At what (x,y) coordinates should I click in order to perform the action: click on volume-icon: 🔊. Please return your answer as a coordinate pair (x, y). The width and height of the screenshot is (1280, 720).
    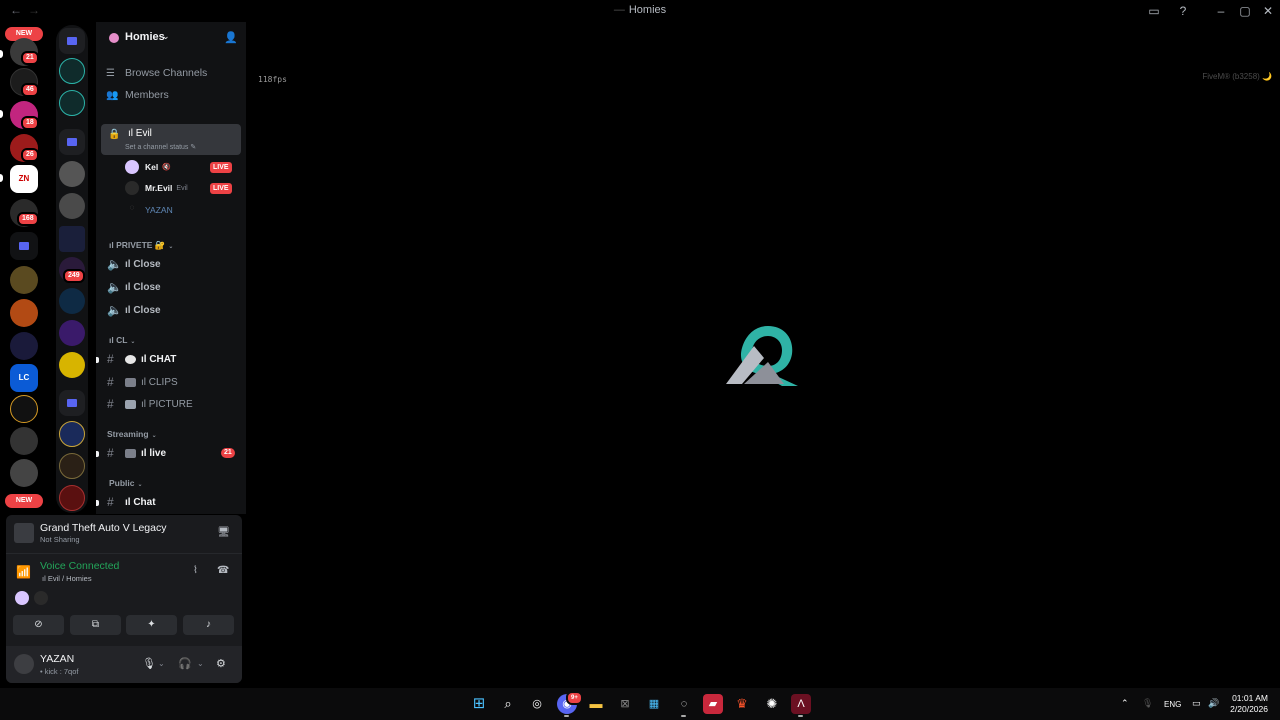
    Looking at the image, I should click on (1213, 703).